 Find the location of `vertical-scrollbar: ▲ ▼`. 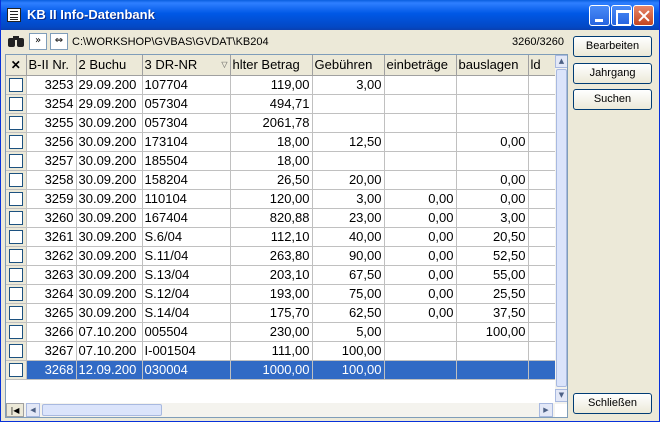

vertical-scrollbar: ▲ ▼ is located at coordinates (561, 229).